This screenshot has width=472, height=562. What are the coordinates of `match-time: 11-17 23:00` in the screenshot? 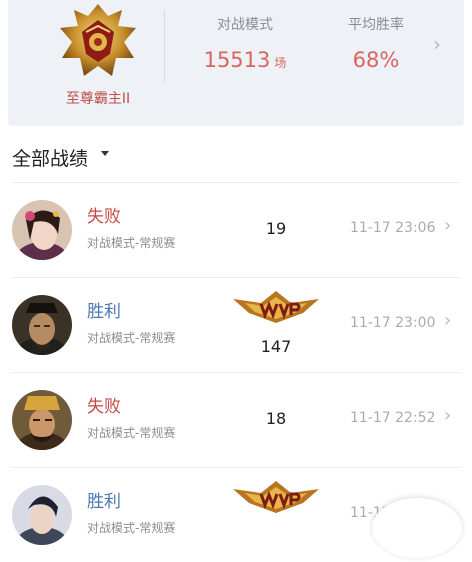 It's located at (393, 323).